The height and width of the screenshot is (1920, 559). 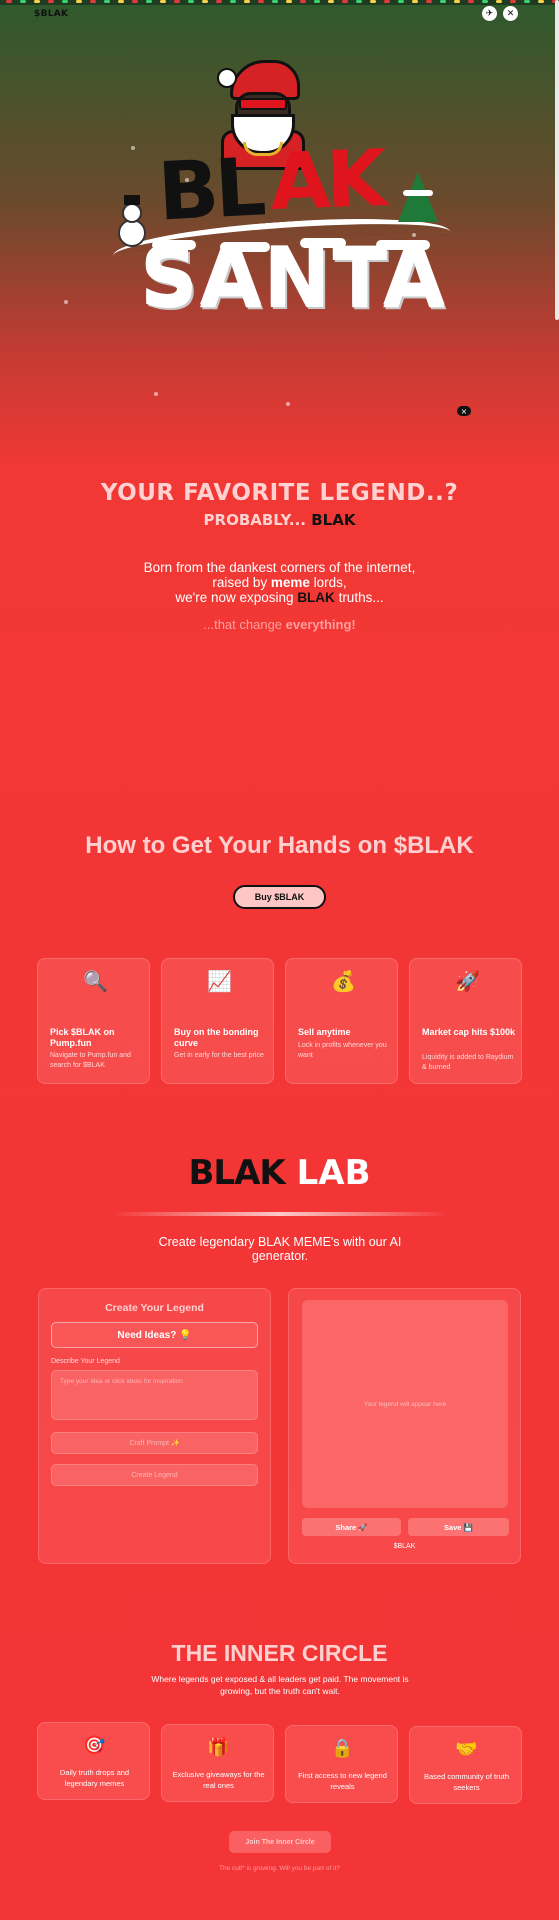 I want to click on join-inner-circle-button: Join The Inner Circle, so click(x=280, y=1842).